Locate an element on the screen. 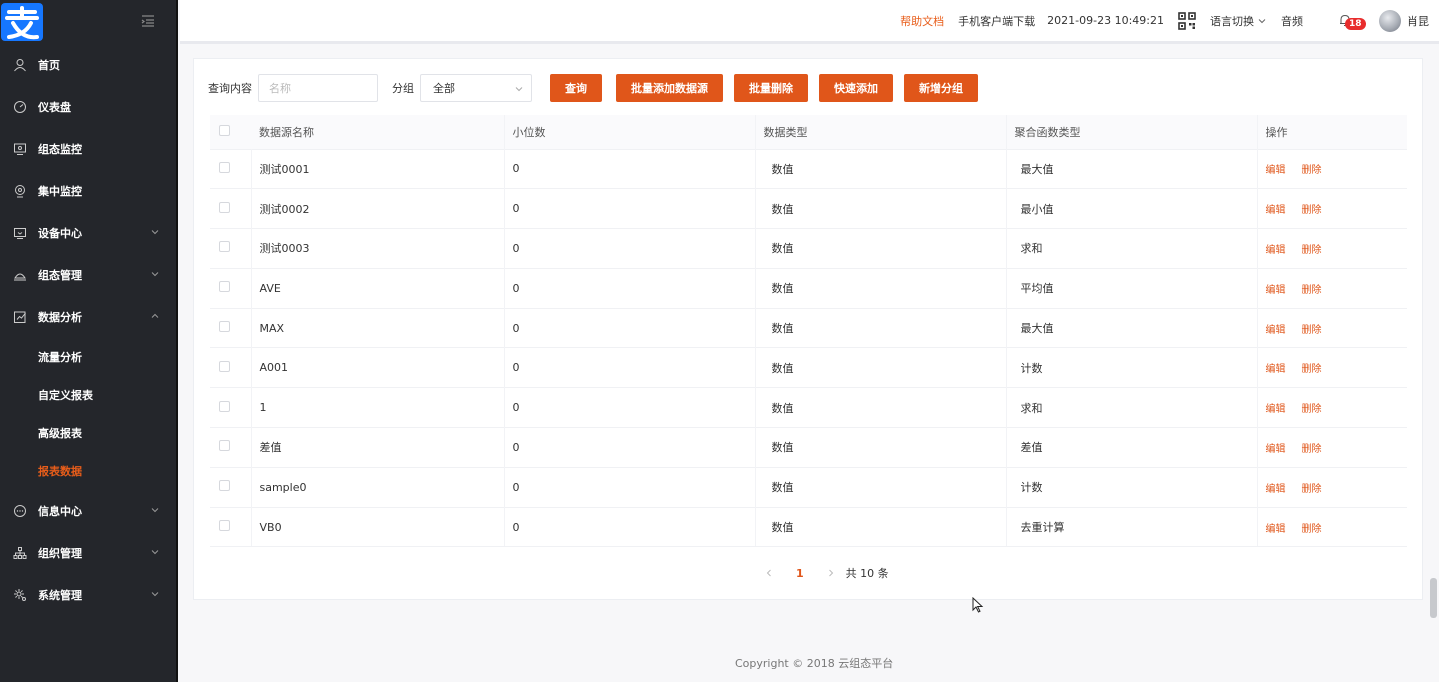 This screenshot has width=1439, height=682. datetime-display: 2021-09-23 10:49:21 is located at coordinates (1105, 20).